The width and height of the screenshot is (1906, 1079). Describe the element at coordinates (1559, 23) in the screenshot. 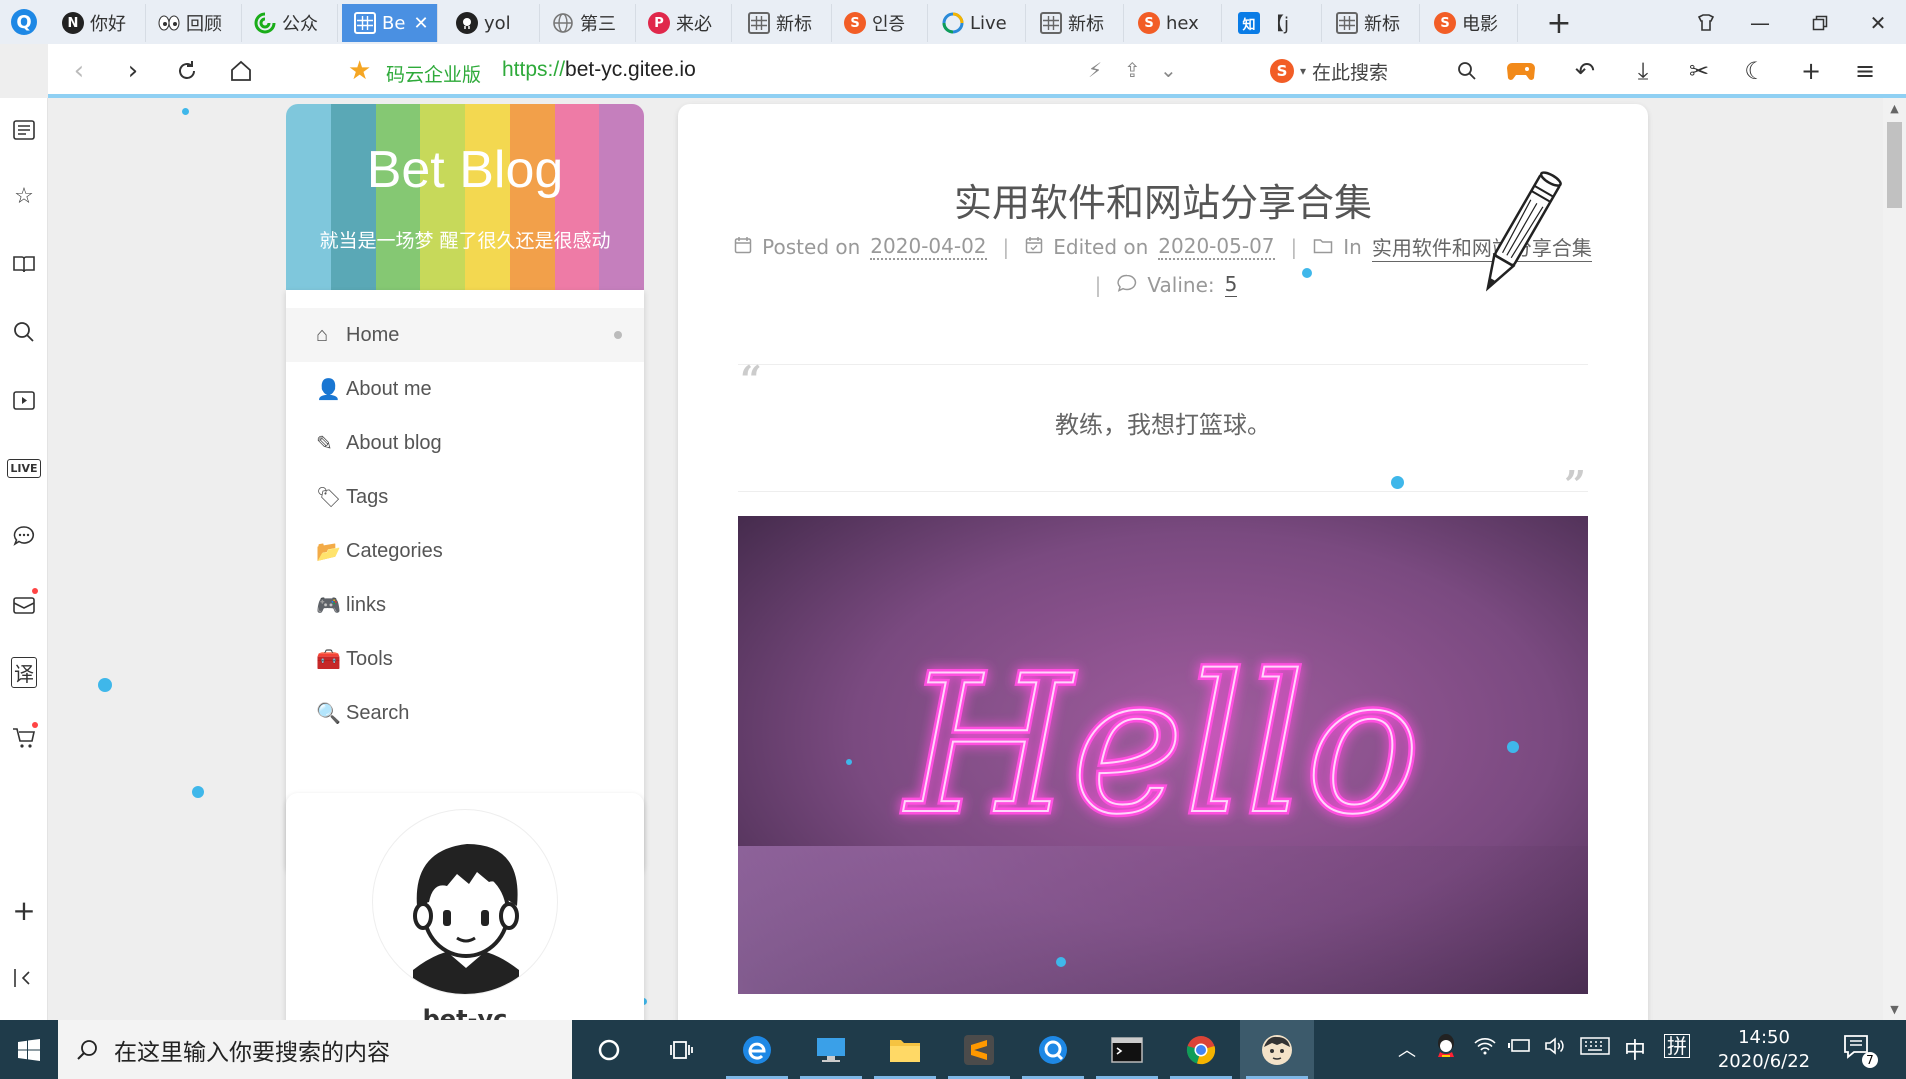

I see `new-tab-button: +` at that location.